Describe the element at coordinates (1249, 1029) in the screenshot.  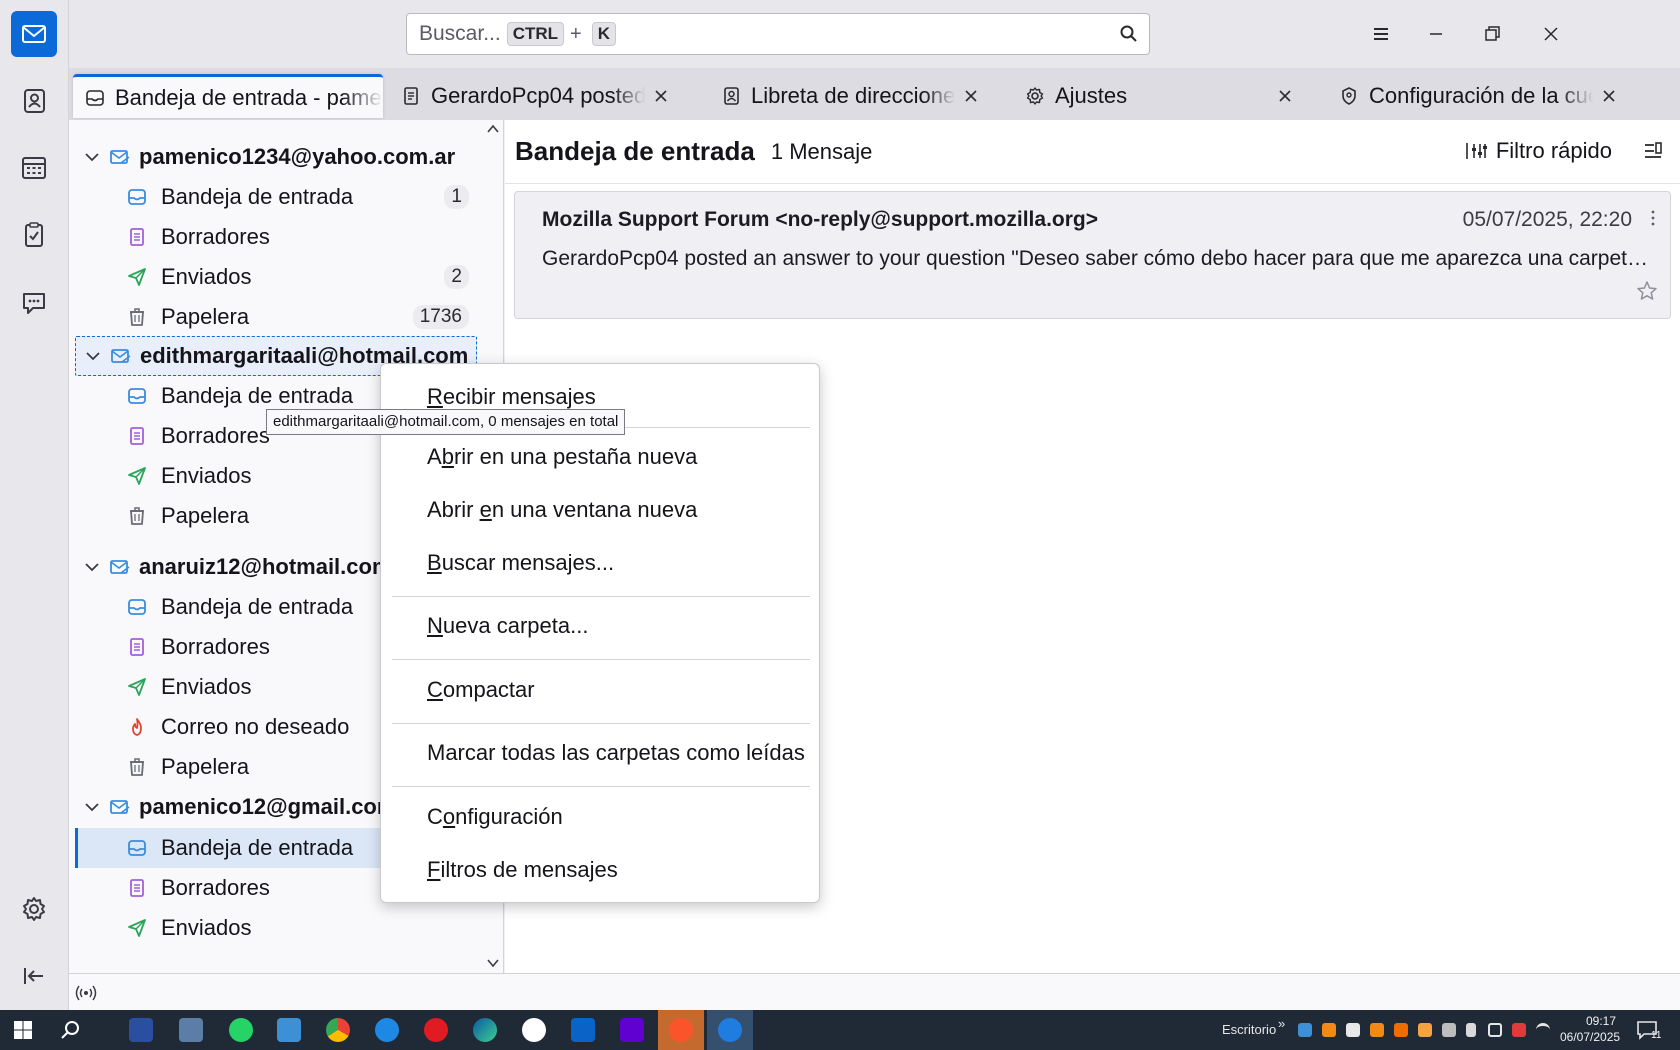
I see `desktop-toolbar-label: Escritorio` at that location.